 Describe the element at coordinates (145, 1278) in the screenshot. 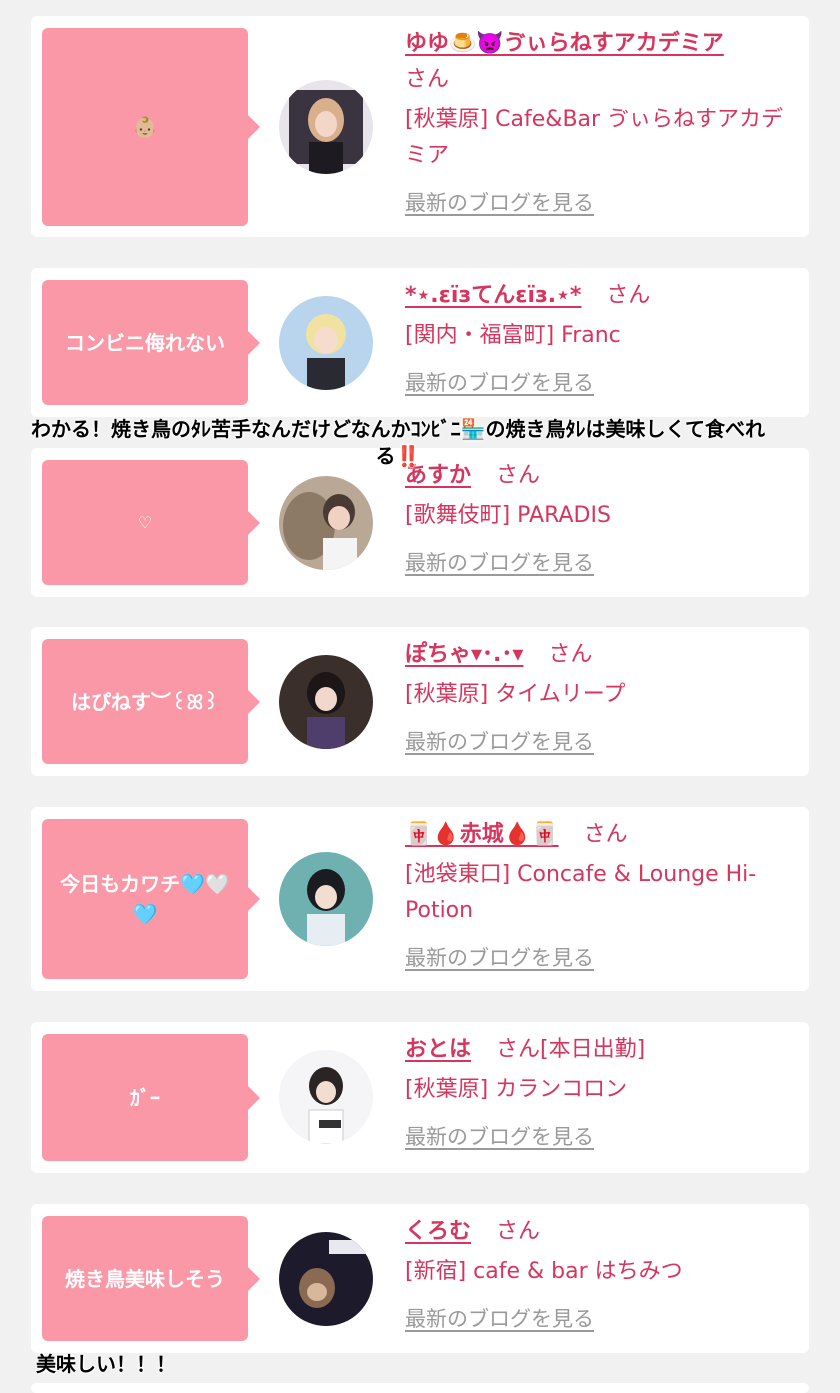

I see `comment-text: 焼き鳥美味しそう` at that location.